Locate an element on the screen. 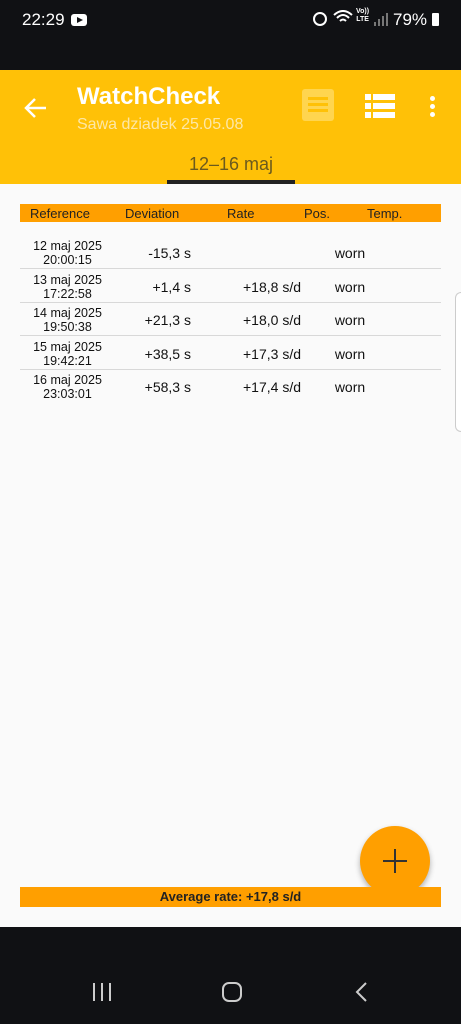 The height and width of the screenshot is (1024, 461). reference-time: 17:22:58 is located at coordinates (67, 294).